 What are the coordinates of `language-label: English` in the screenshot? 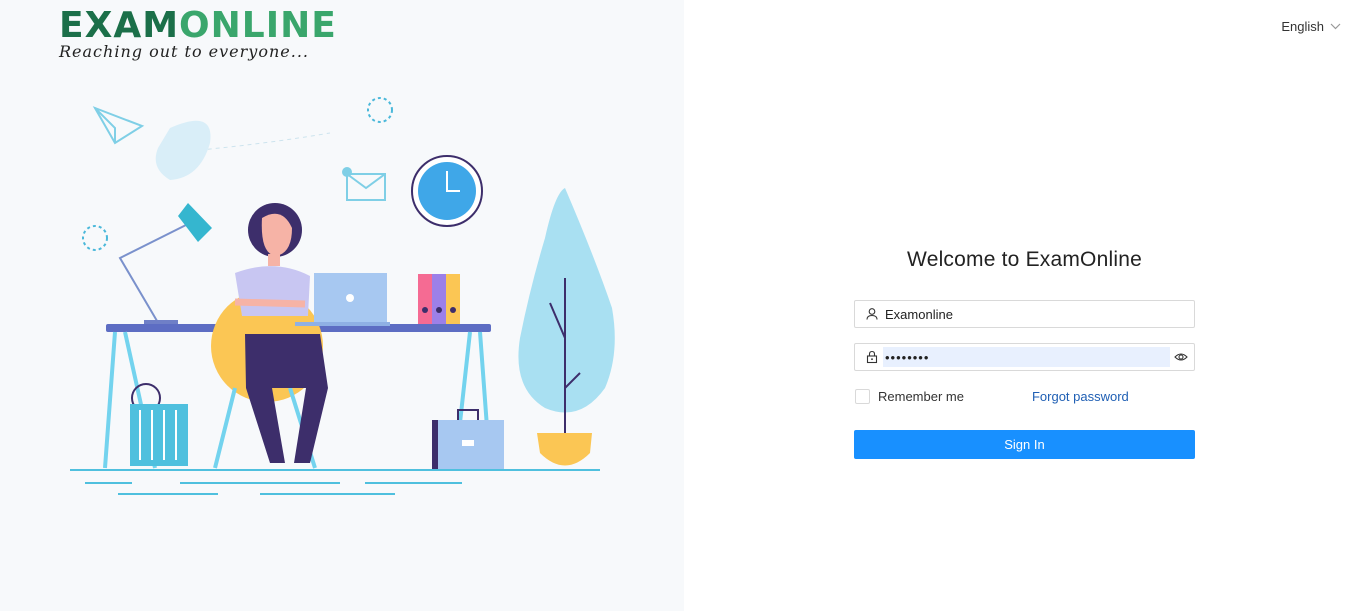 It's located at (1302, 26).